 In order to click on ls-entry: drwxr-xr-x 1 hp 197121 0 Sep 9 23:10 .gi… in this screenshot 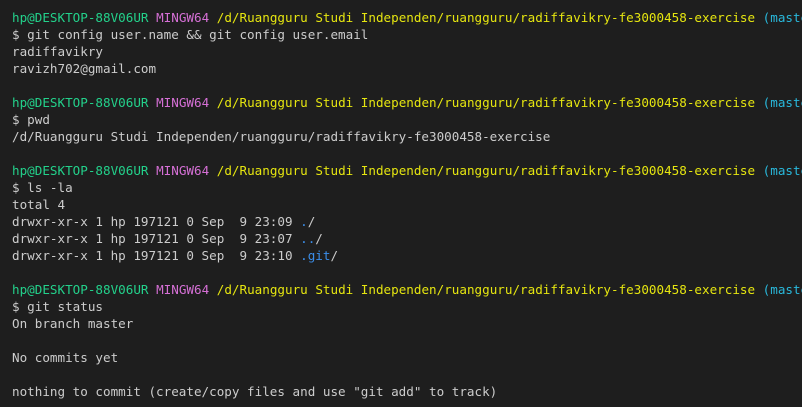, I will do `click(407, 255)`.